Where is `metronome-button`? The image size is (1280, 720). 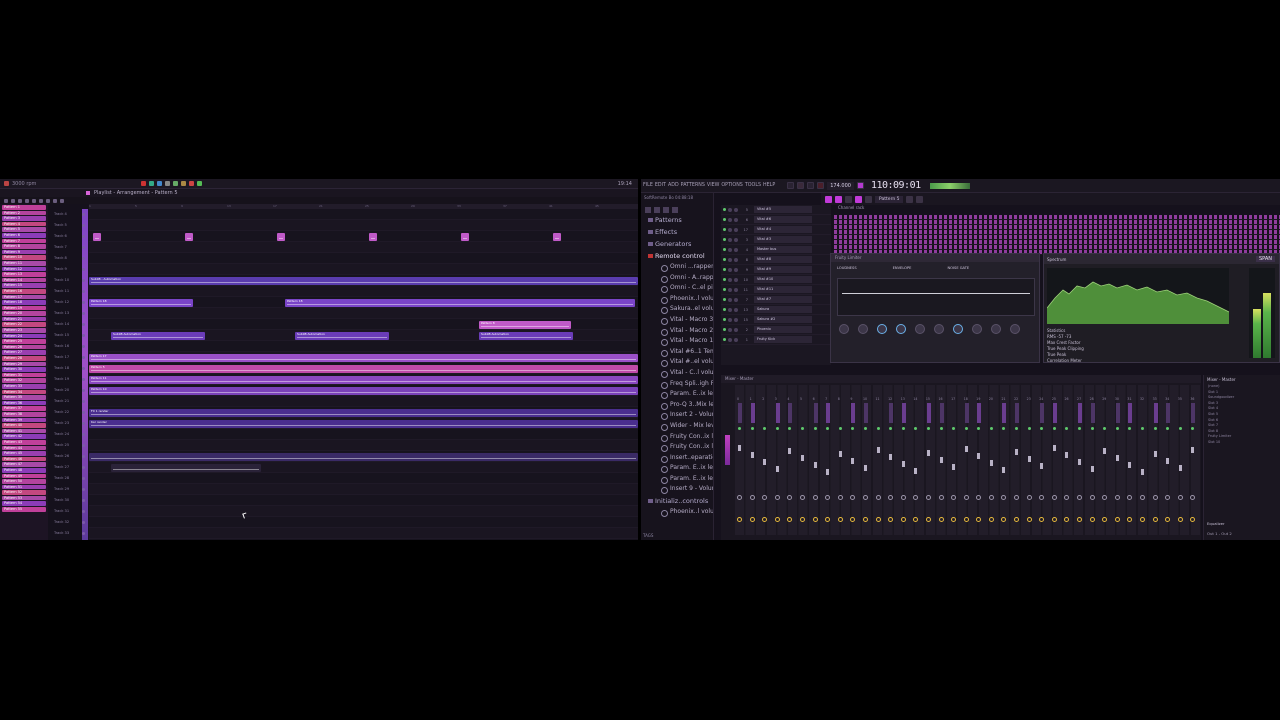
metronome-button is located at coordinates (860, 185).